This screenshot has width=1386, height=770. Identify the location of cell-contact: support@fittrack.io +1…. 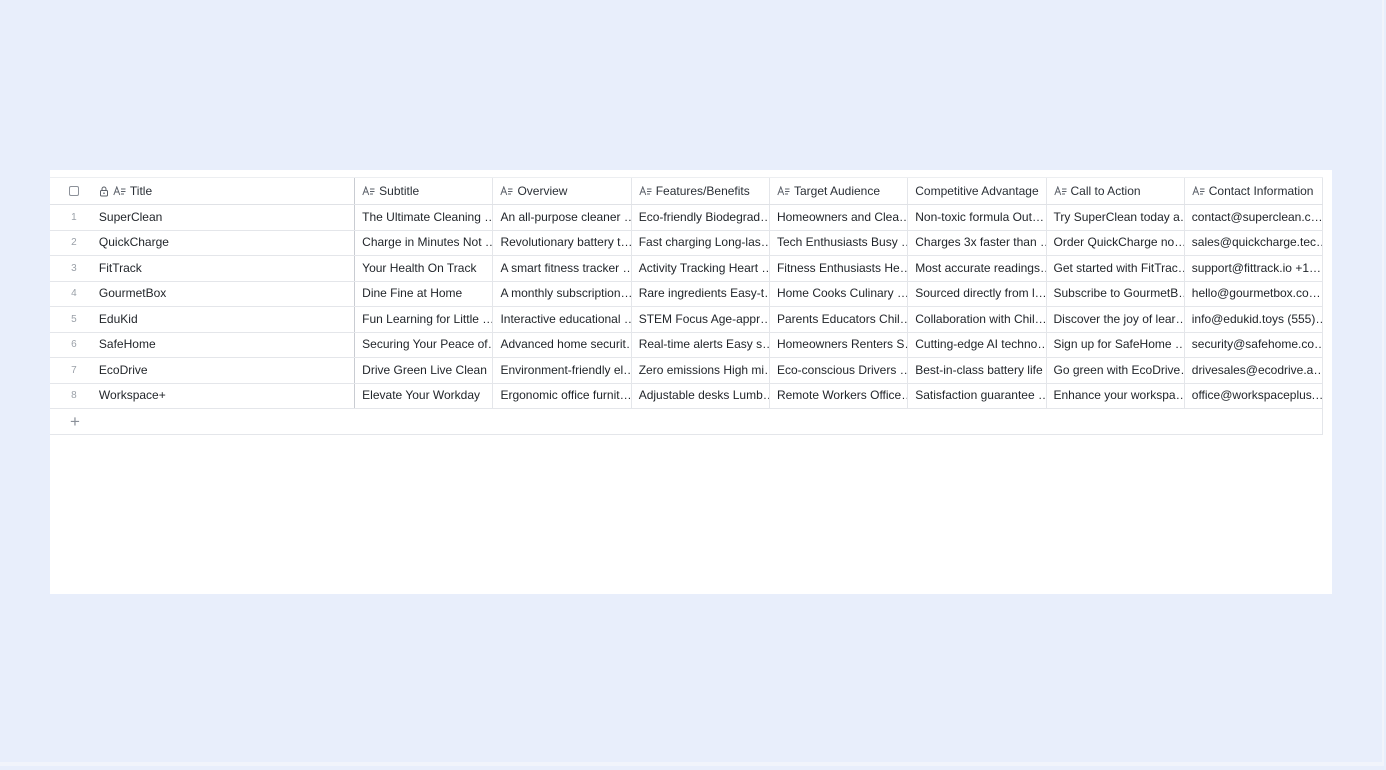
(1254, 268).